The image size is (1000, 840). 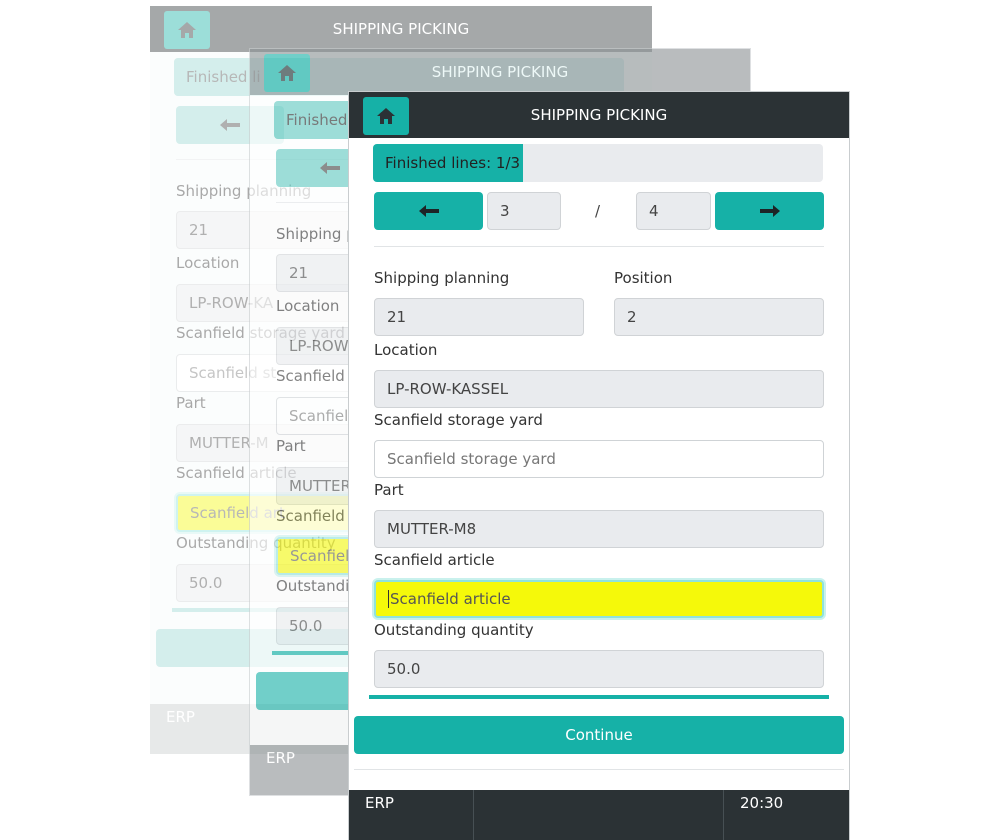 What do you see at coordinates (599, 697) in the screenshot?
I see `accent-divider` at bounding box center [599, 697].